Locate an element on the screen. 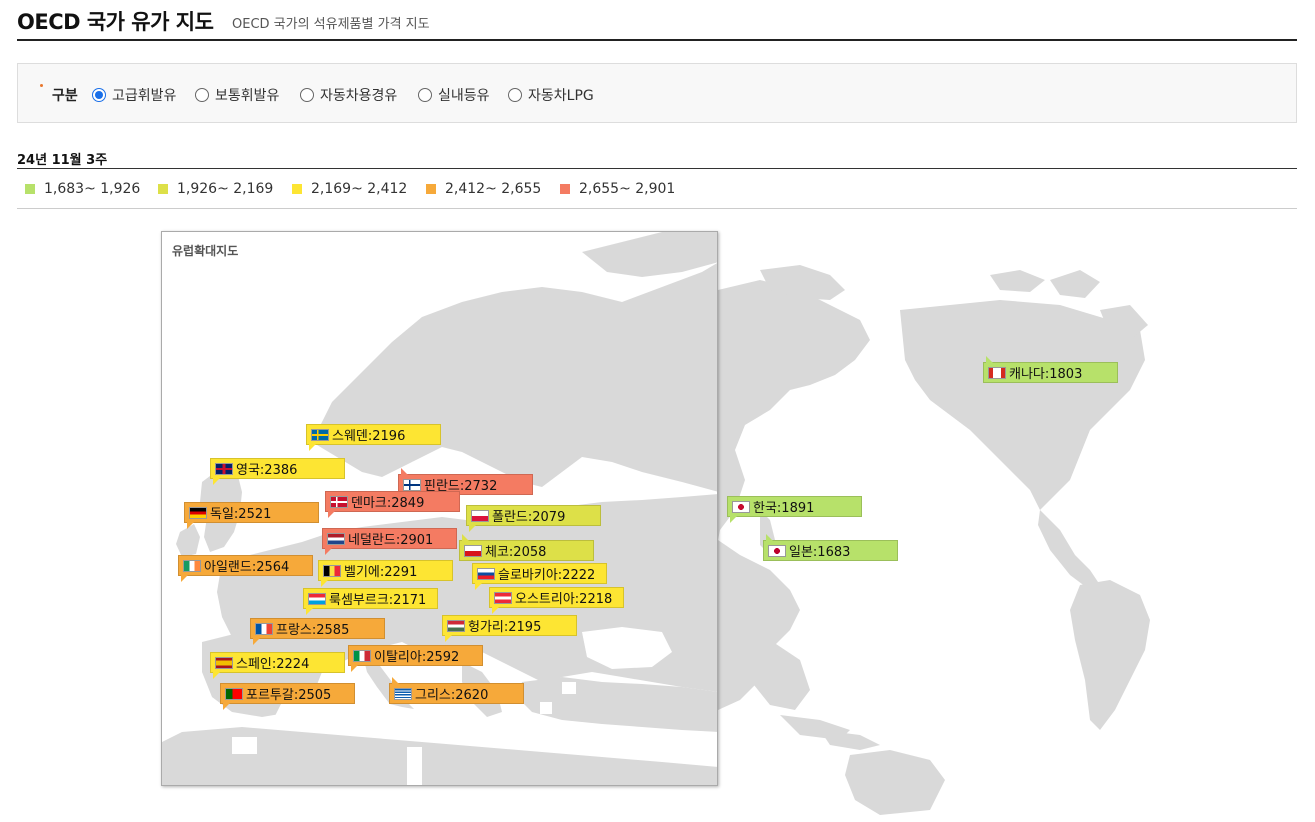  greece-flag-icon is located at coordinates (403, 693).